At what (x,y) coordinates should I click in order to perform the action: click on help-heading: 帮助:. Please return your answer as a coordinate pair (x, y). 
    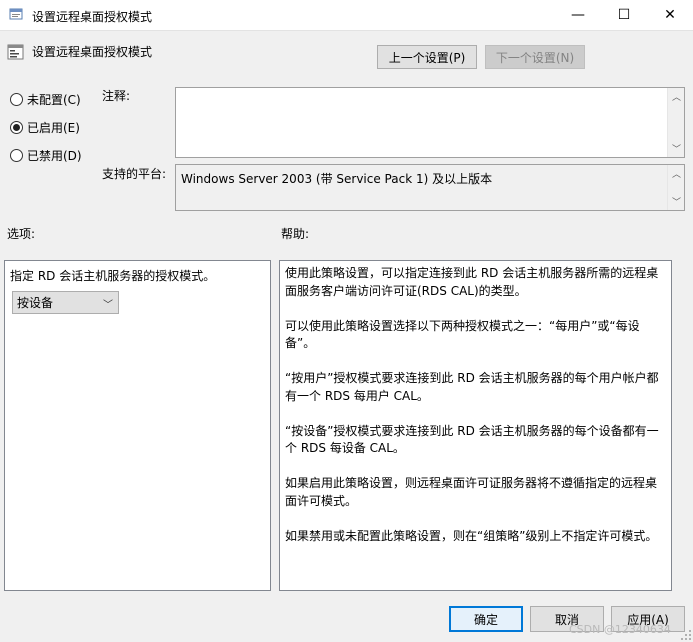
    Looking at the image, I should click on (295, 234).